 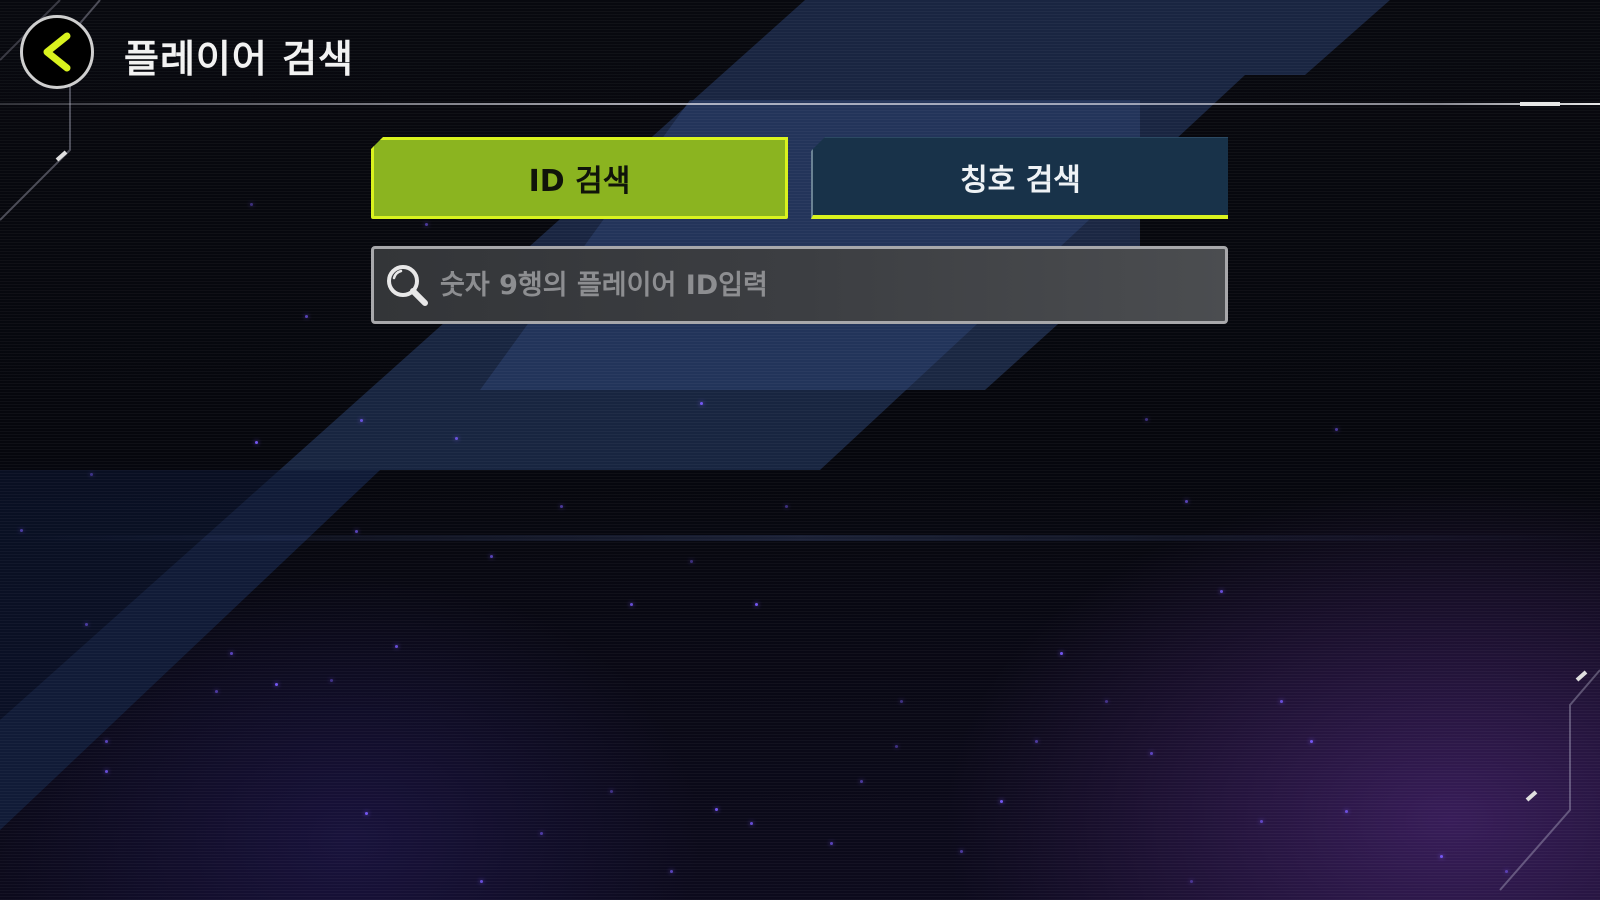 I want to click on tab-id-search: ID 검색, so click(x=579, y=178).